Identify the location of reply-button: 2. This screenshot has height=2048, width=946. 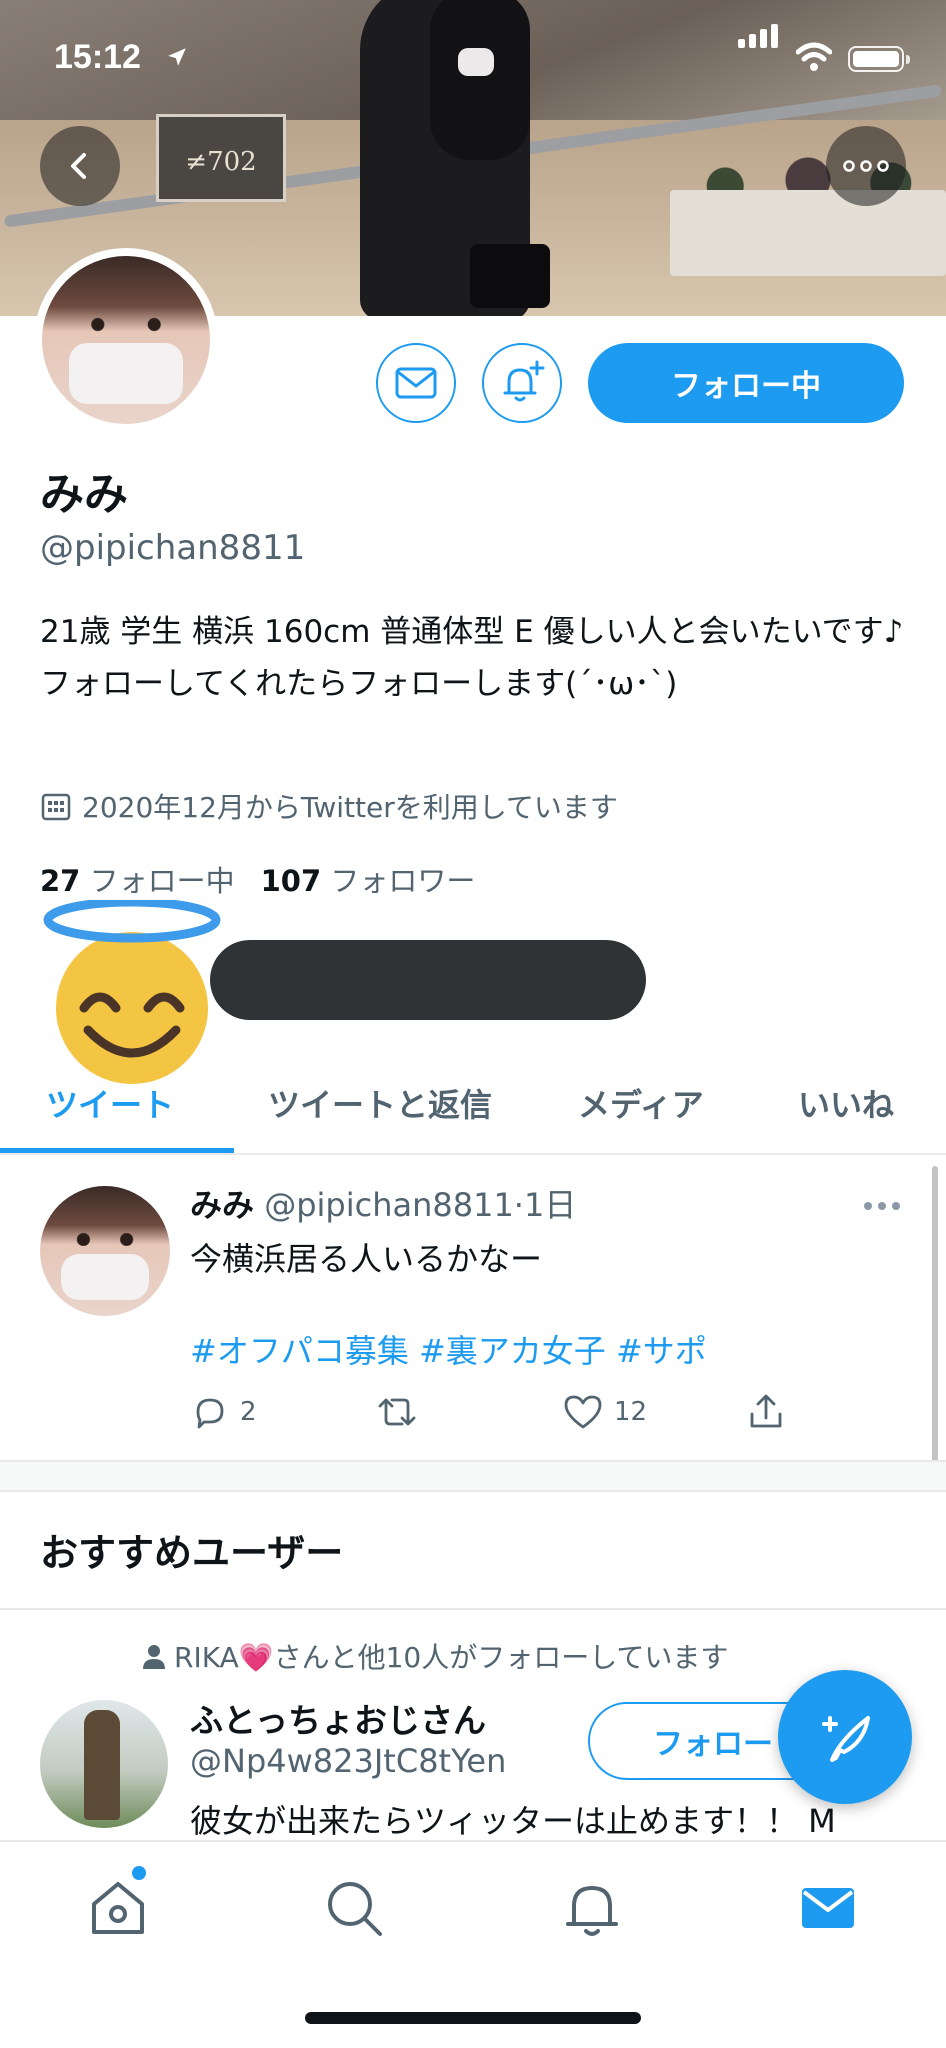
(223, 1412).